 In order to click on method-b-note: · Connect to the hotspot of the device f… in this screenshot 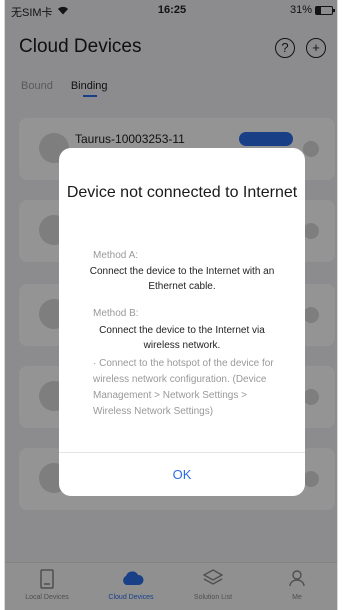, I will do `click(183, 387)`.